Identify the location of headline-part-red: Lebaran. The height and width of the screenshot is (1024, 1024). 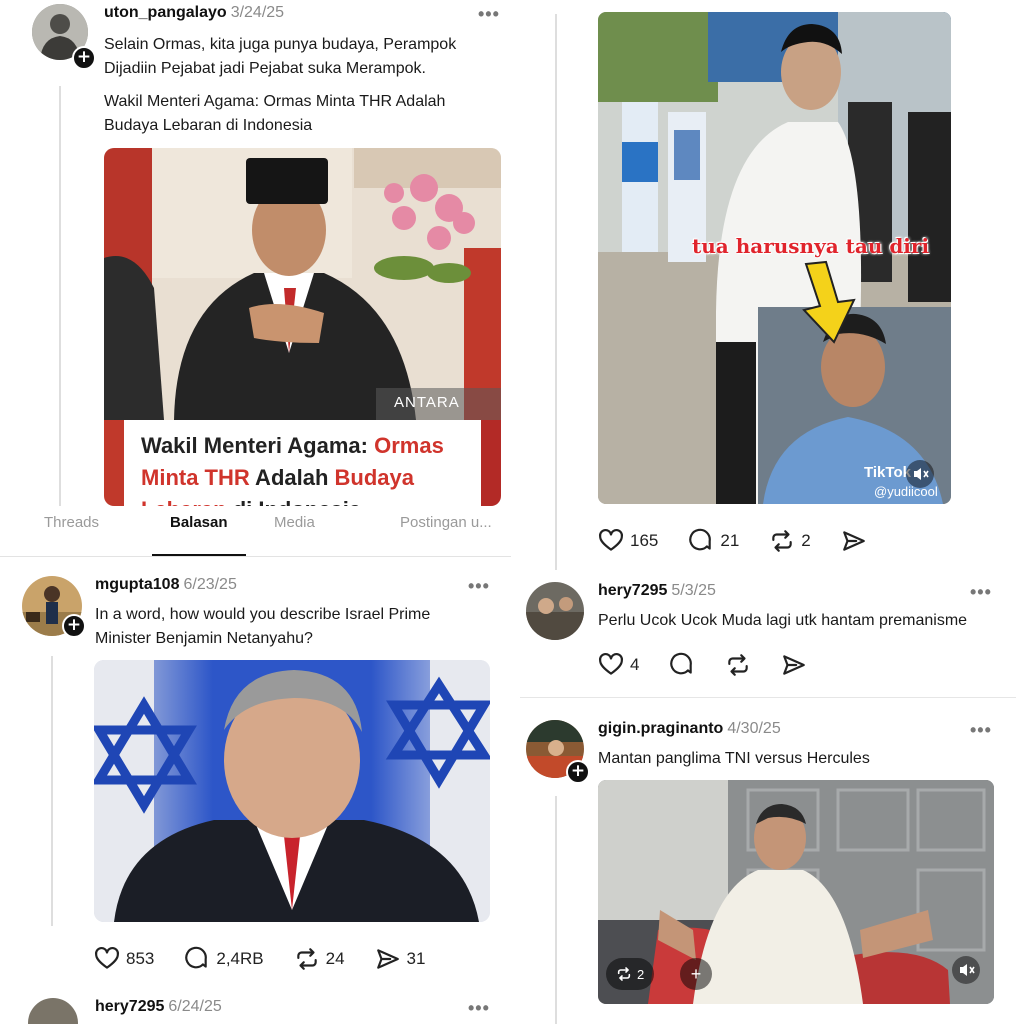
(184, 501).